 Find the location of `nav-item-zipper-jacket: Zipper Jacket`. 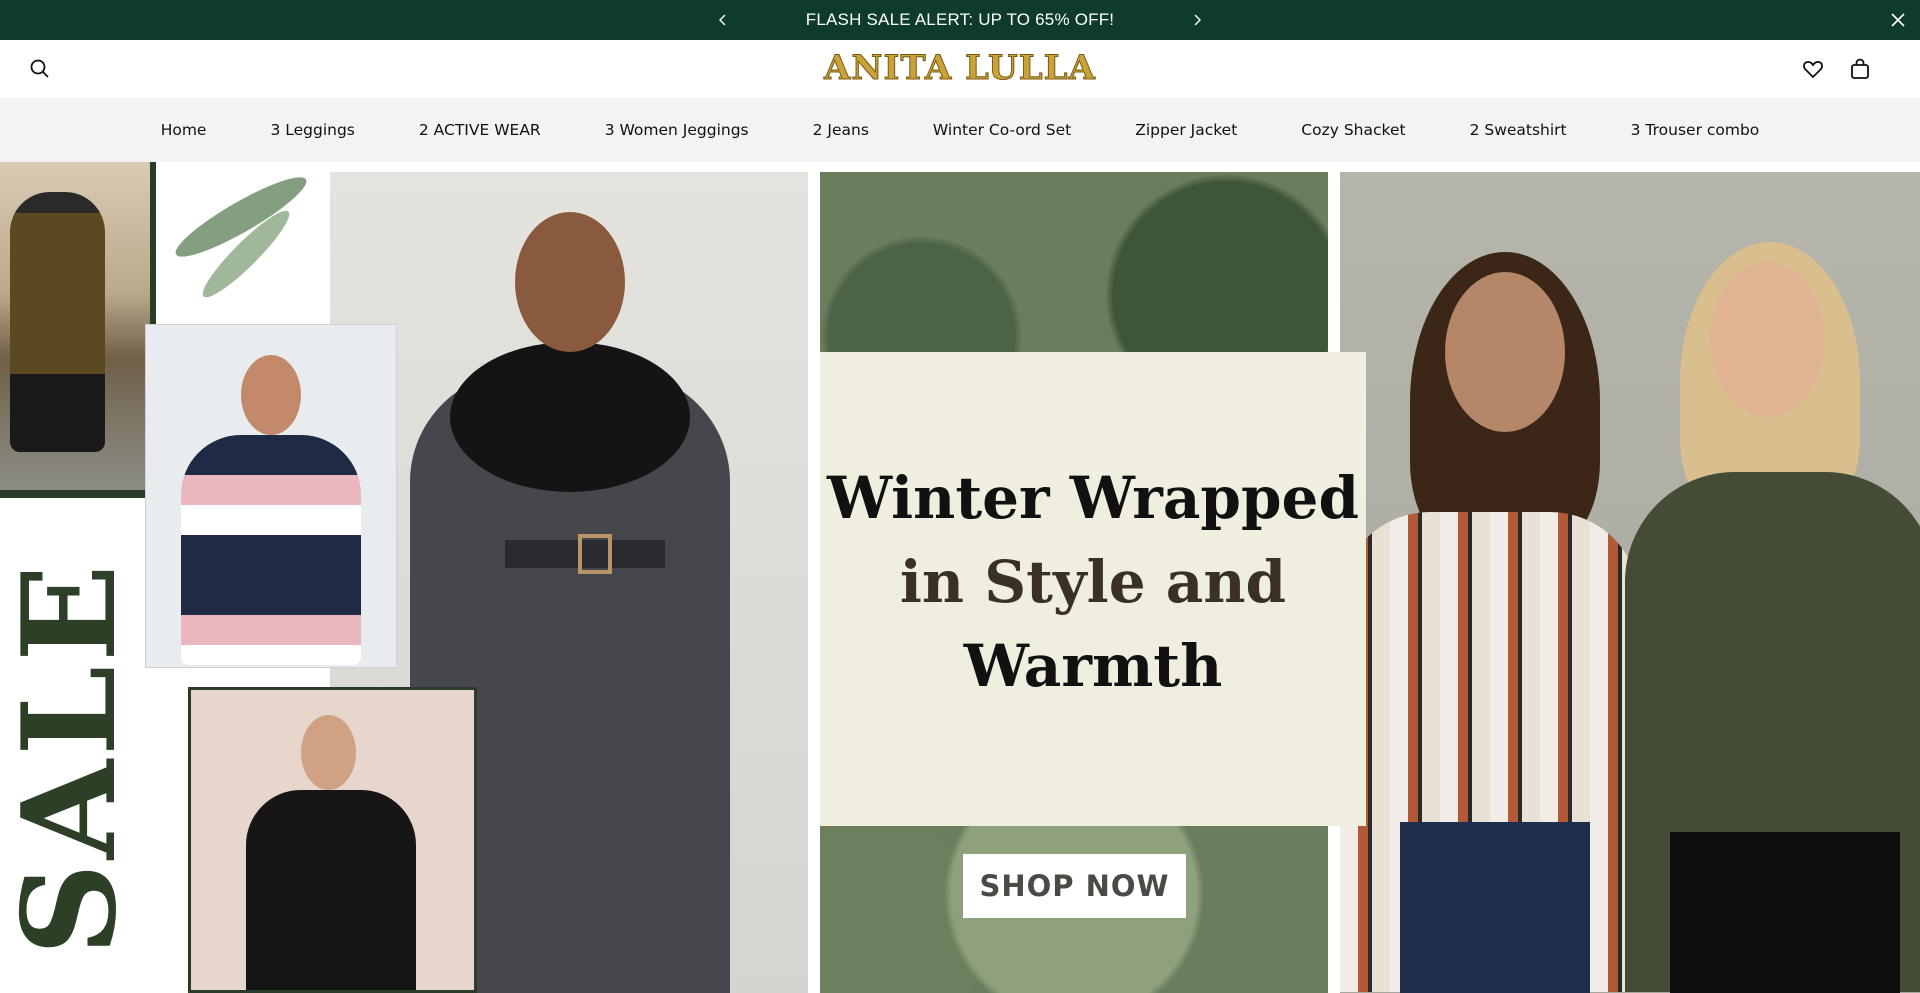

nav-item-zipper-jacket: Zipper Jacket is located at coordinates (1186, 130).